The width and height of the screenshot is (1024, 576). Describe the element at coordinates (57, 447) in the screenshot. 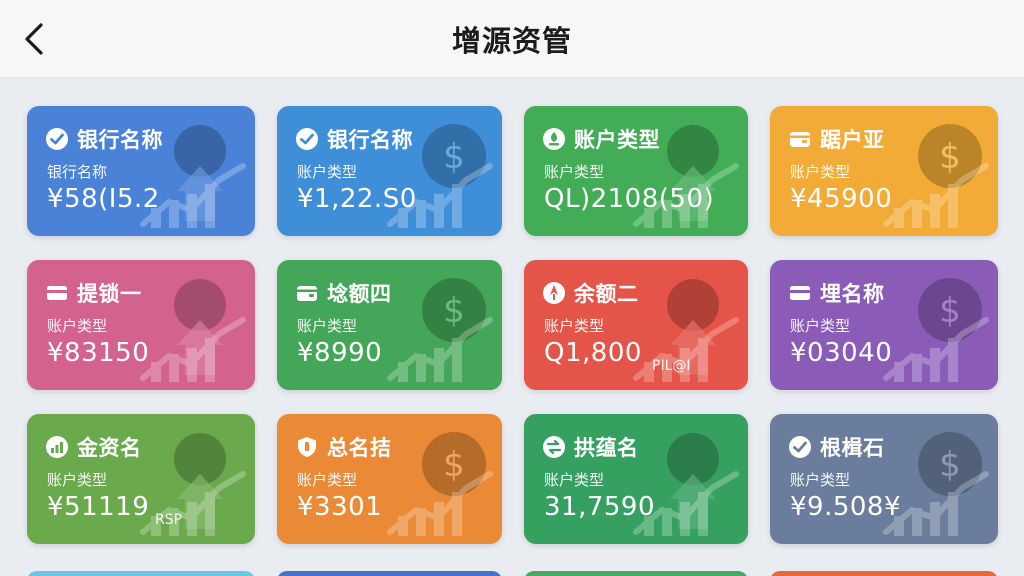

I see `chart-badge-icon` at that location.